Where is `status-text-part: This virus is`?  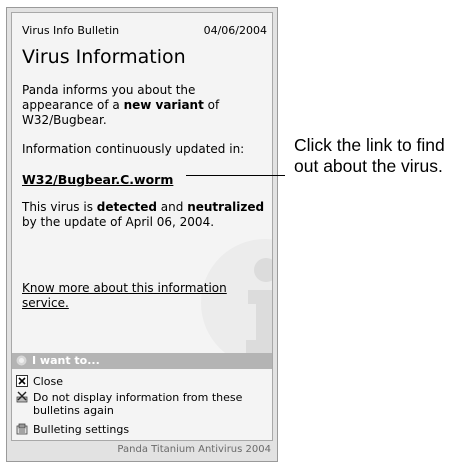
status-text-part: This virus is is located at coordinates (59, 207).